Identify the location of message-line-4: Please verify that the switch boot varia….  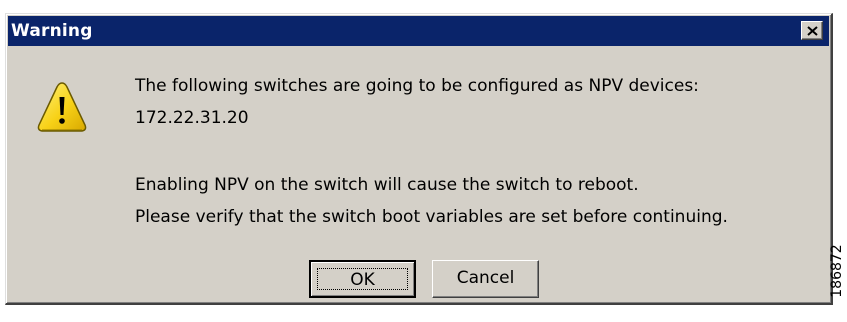
(431, 217).